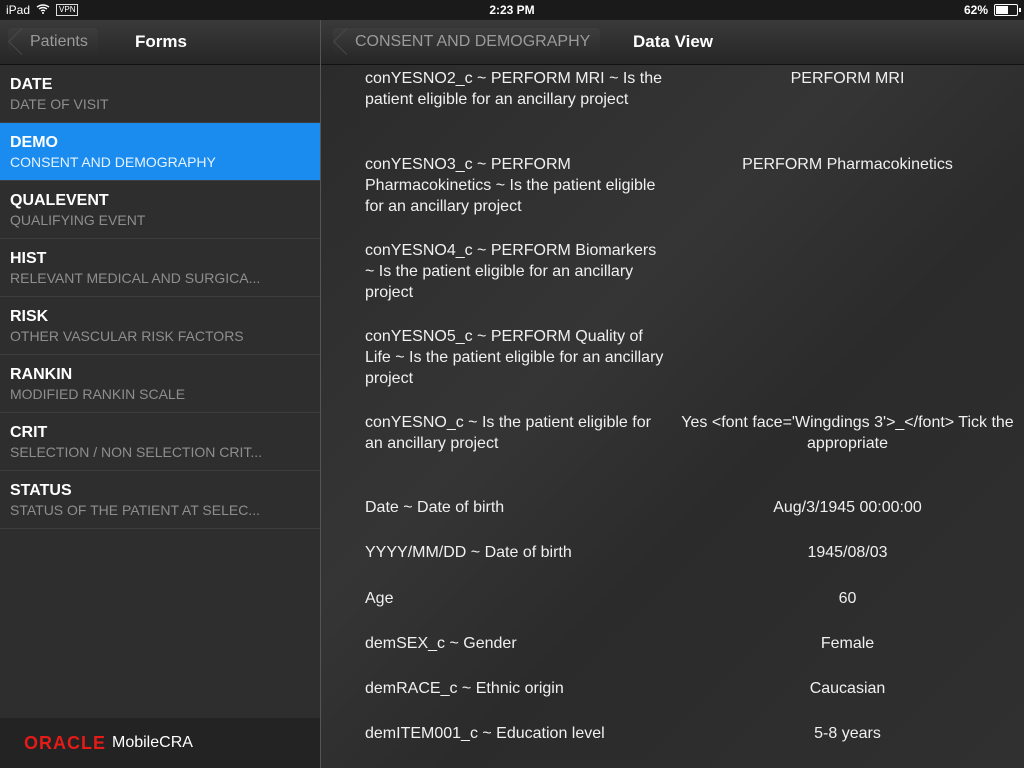 The height and width of the screenshot is (768, 1024). I want to click on forms-title: Forms, so click(161, 41).